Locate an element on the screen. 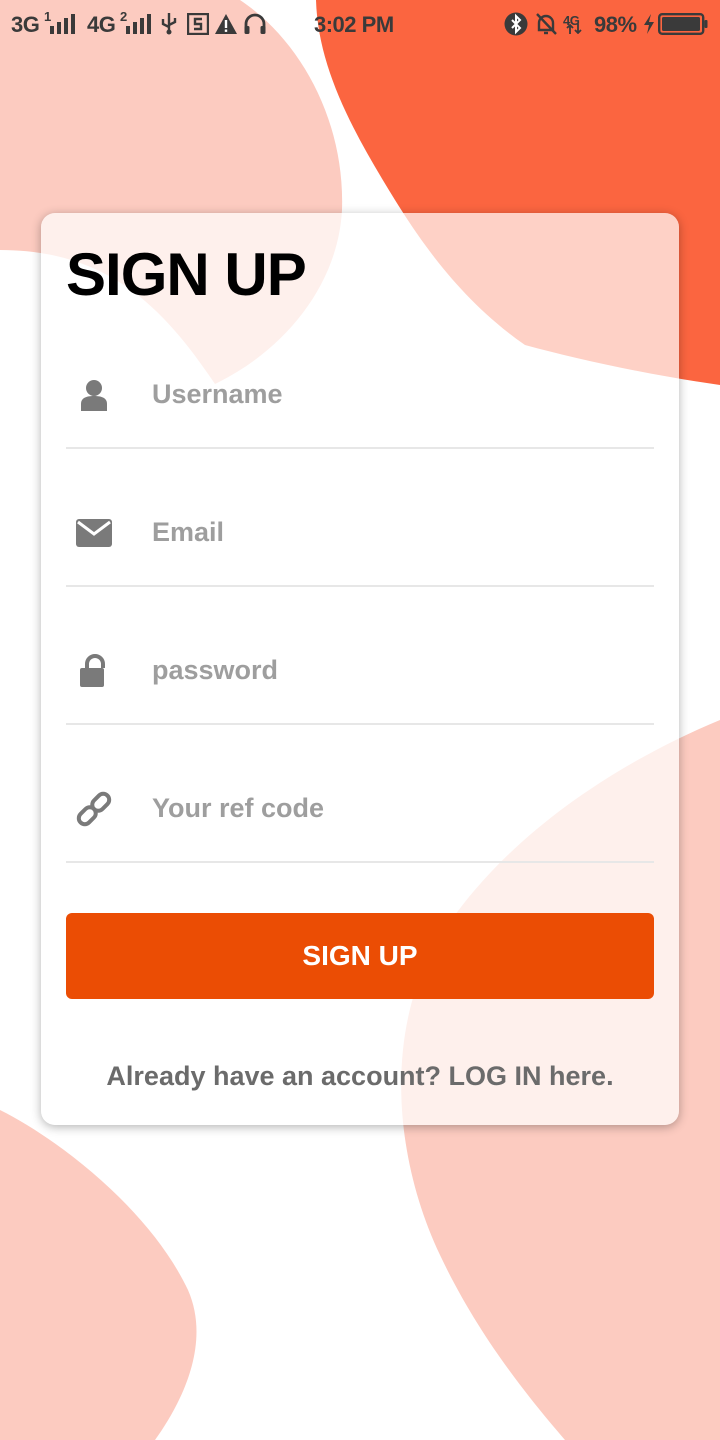 Image resolution: width=720 pixels, height=1440 pixels. status-bar: 3G 1 4G 2 3:02 PM 4G 98% is located at coordinates (360, 25).